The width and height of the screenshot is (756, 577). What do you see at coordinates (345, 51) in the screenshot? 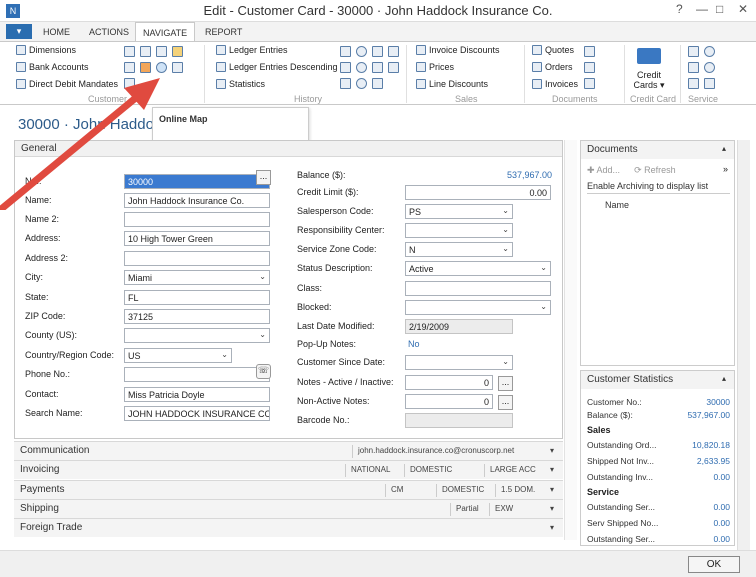
I see `chart-icon` at bounding box center [345, 51].